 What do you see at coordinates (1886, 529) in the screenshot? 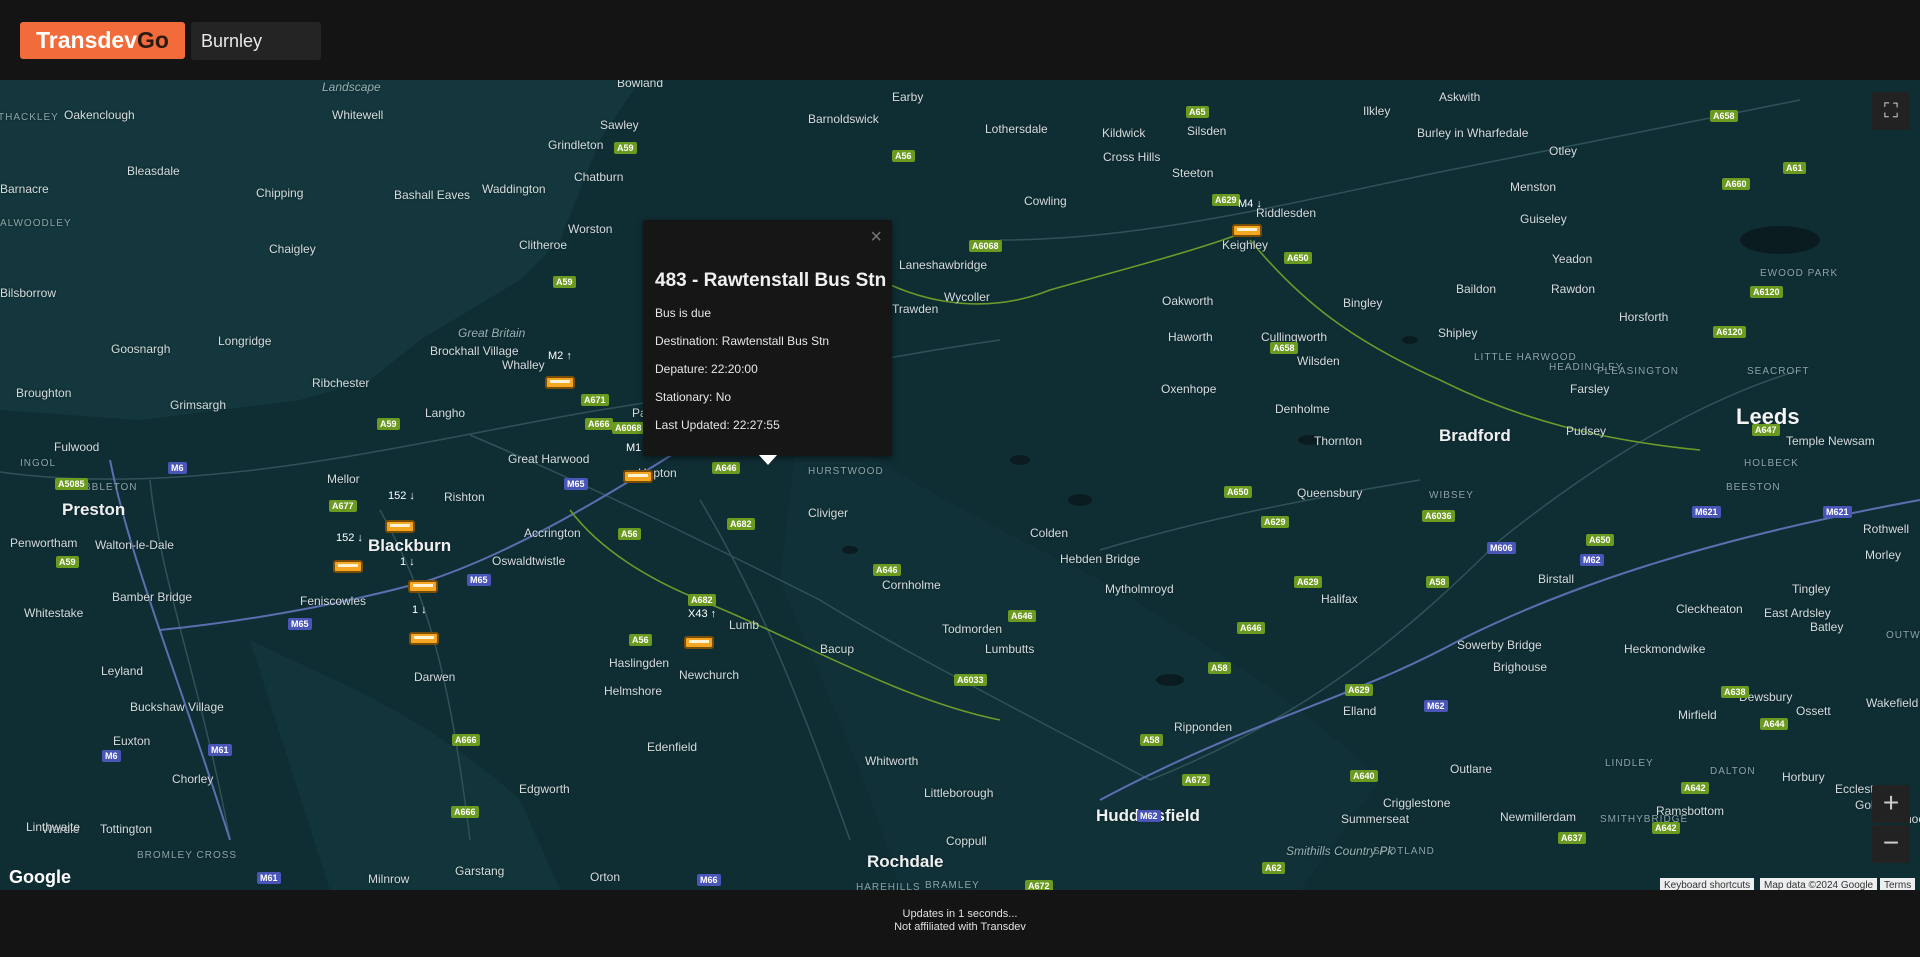
I see `place-label: Rothwell` at bounding box center [1886, 529].